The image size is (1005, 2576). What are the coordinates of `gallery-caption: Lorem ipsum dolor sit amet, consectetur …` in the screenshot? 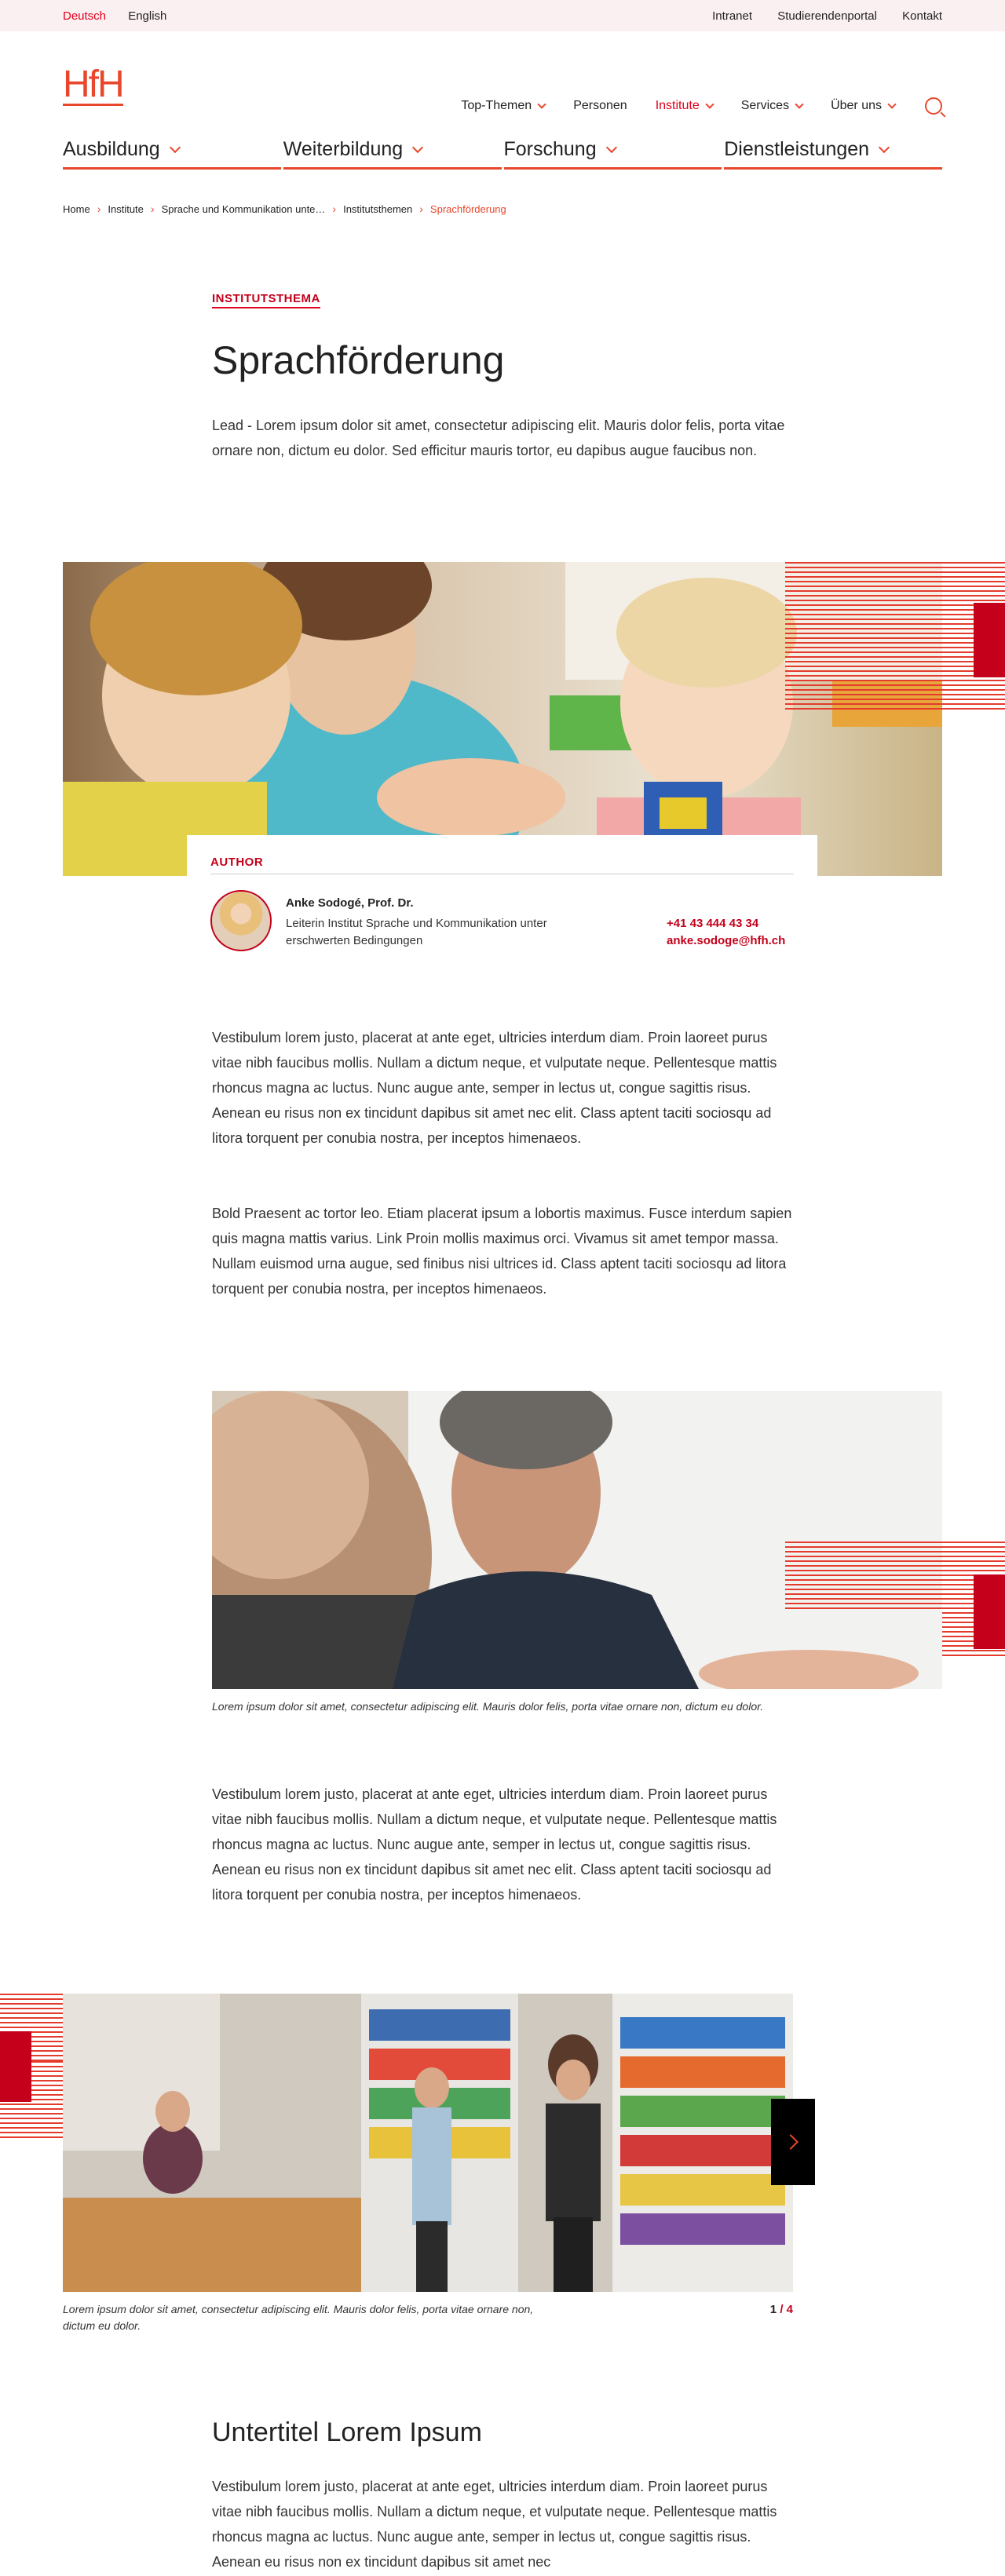 It's located at (298, 2317).